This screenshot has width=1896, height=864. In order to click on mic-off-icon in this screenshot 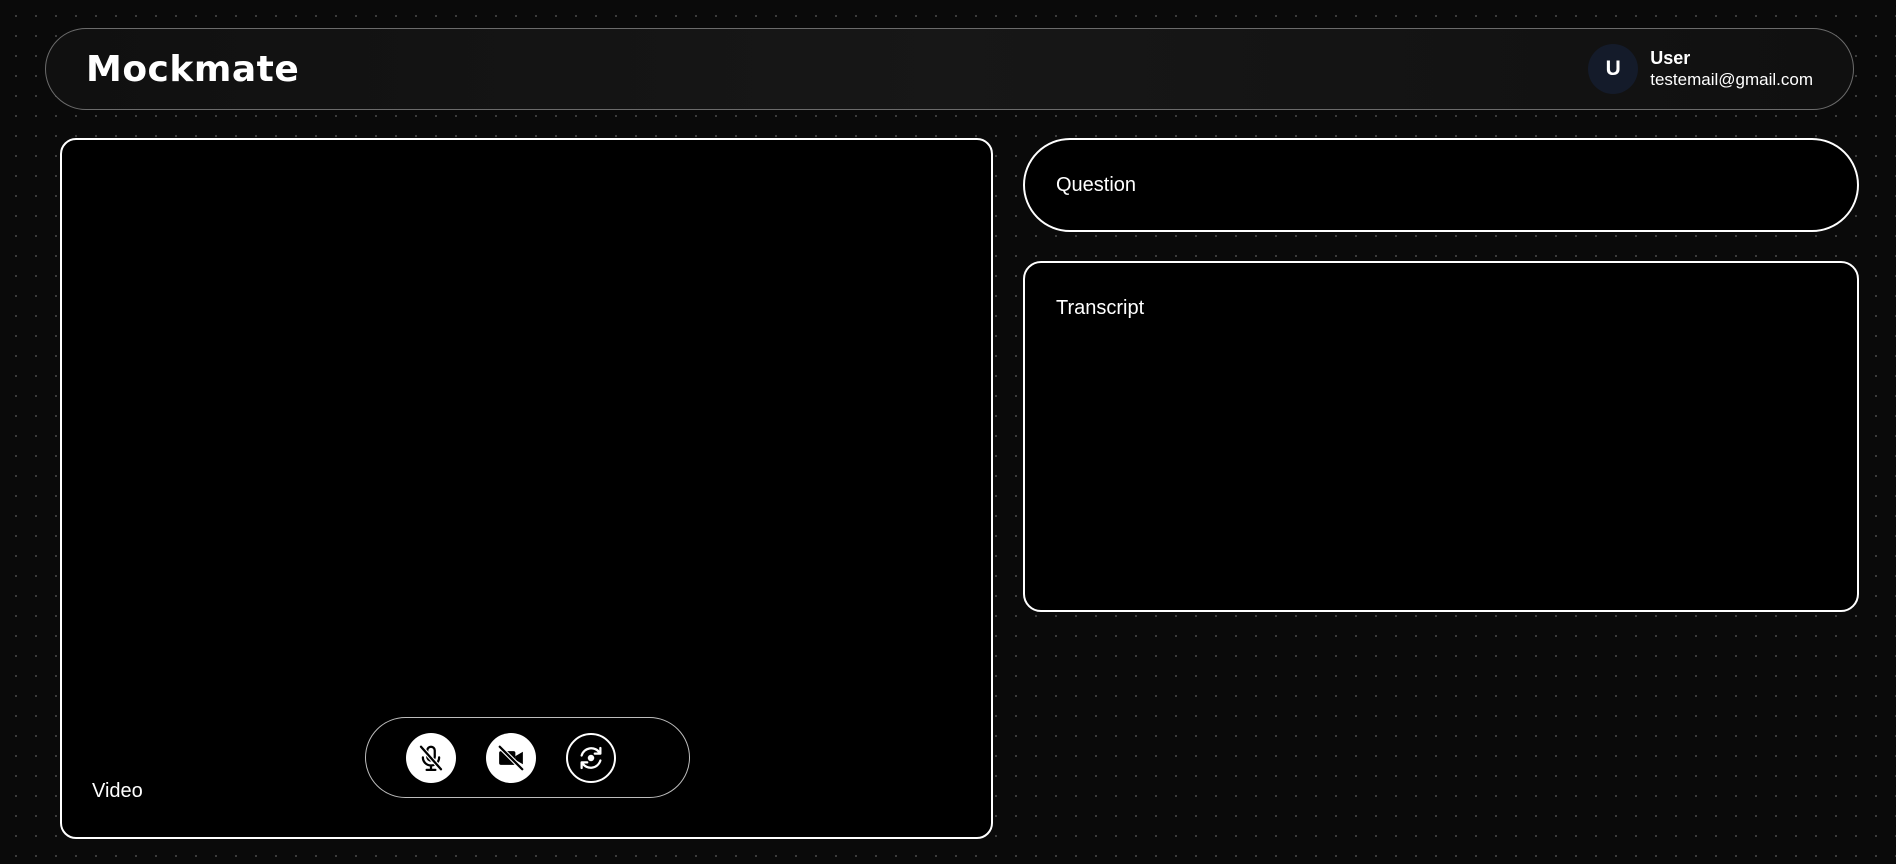, I will do `click(431, 757)`.